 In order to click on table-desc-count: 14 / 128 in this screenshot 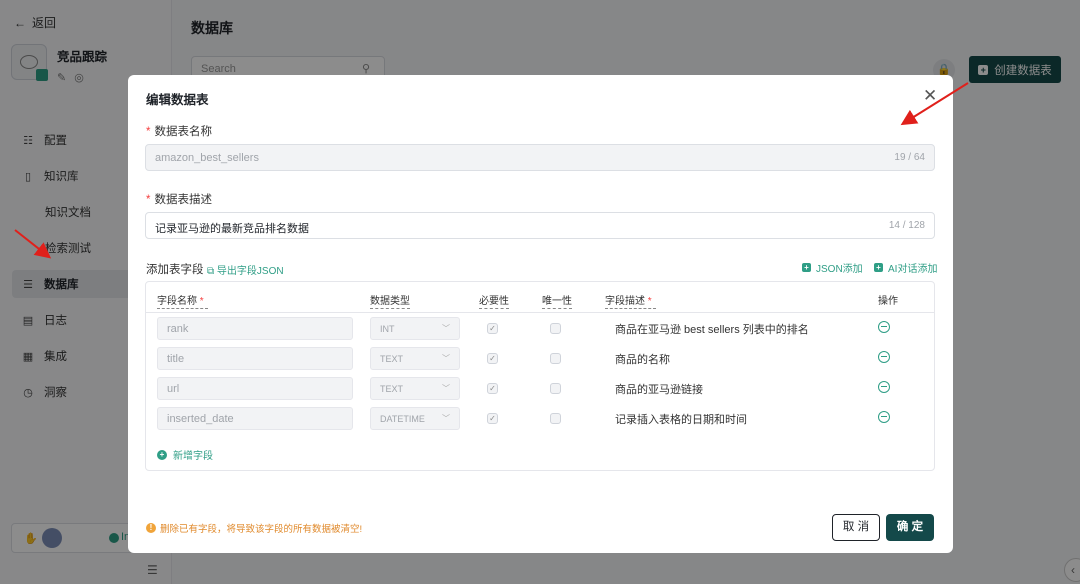, I will do `click(907, 225)`.